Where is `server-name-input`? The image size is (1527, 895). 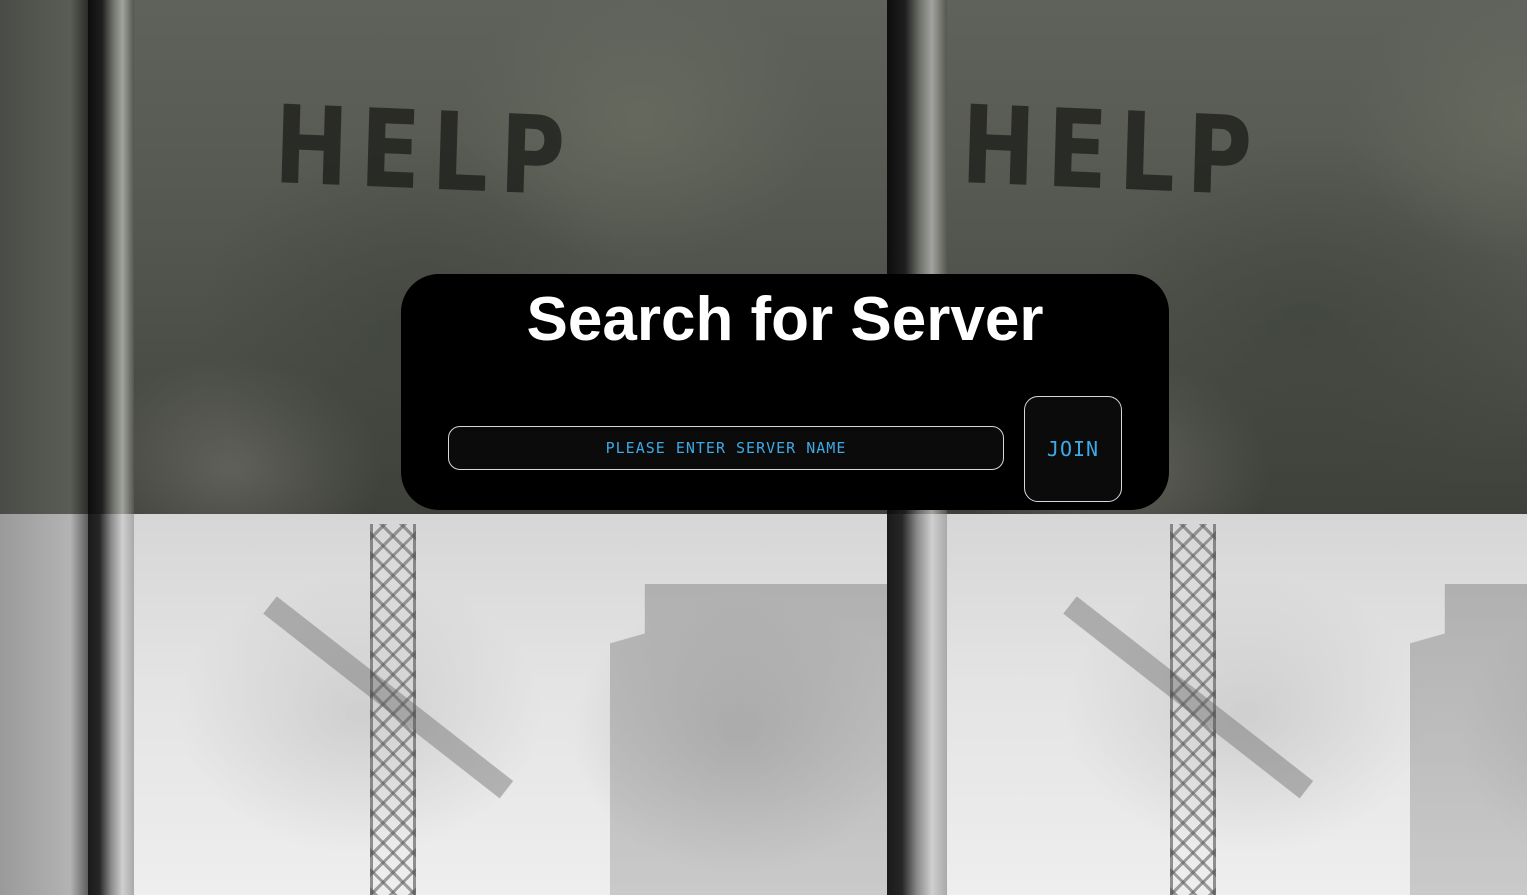
server-name-input is located at coordinates (726, 448).